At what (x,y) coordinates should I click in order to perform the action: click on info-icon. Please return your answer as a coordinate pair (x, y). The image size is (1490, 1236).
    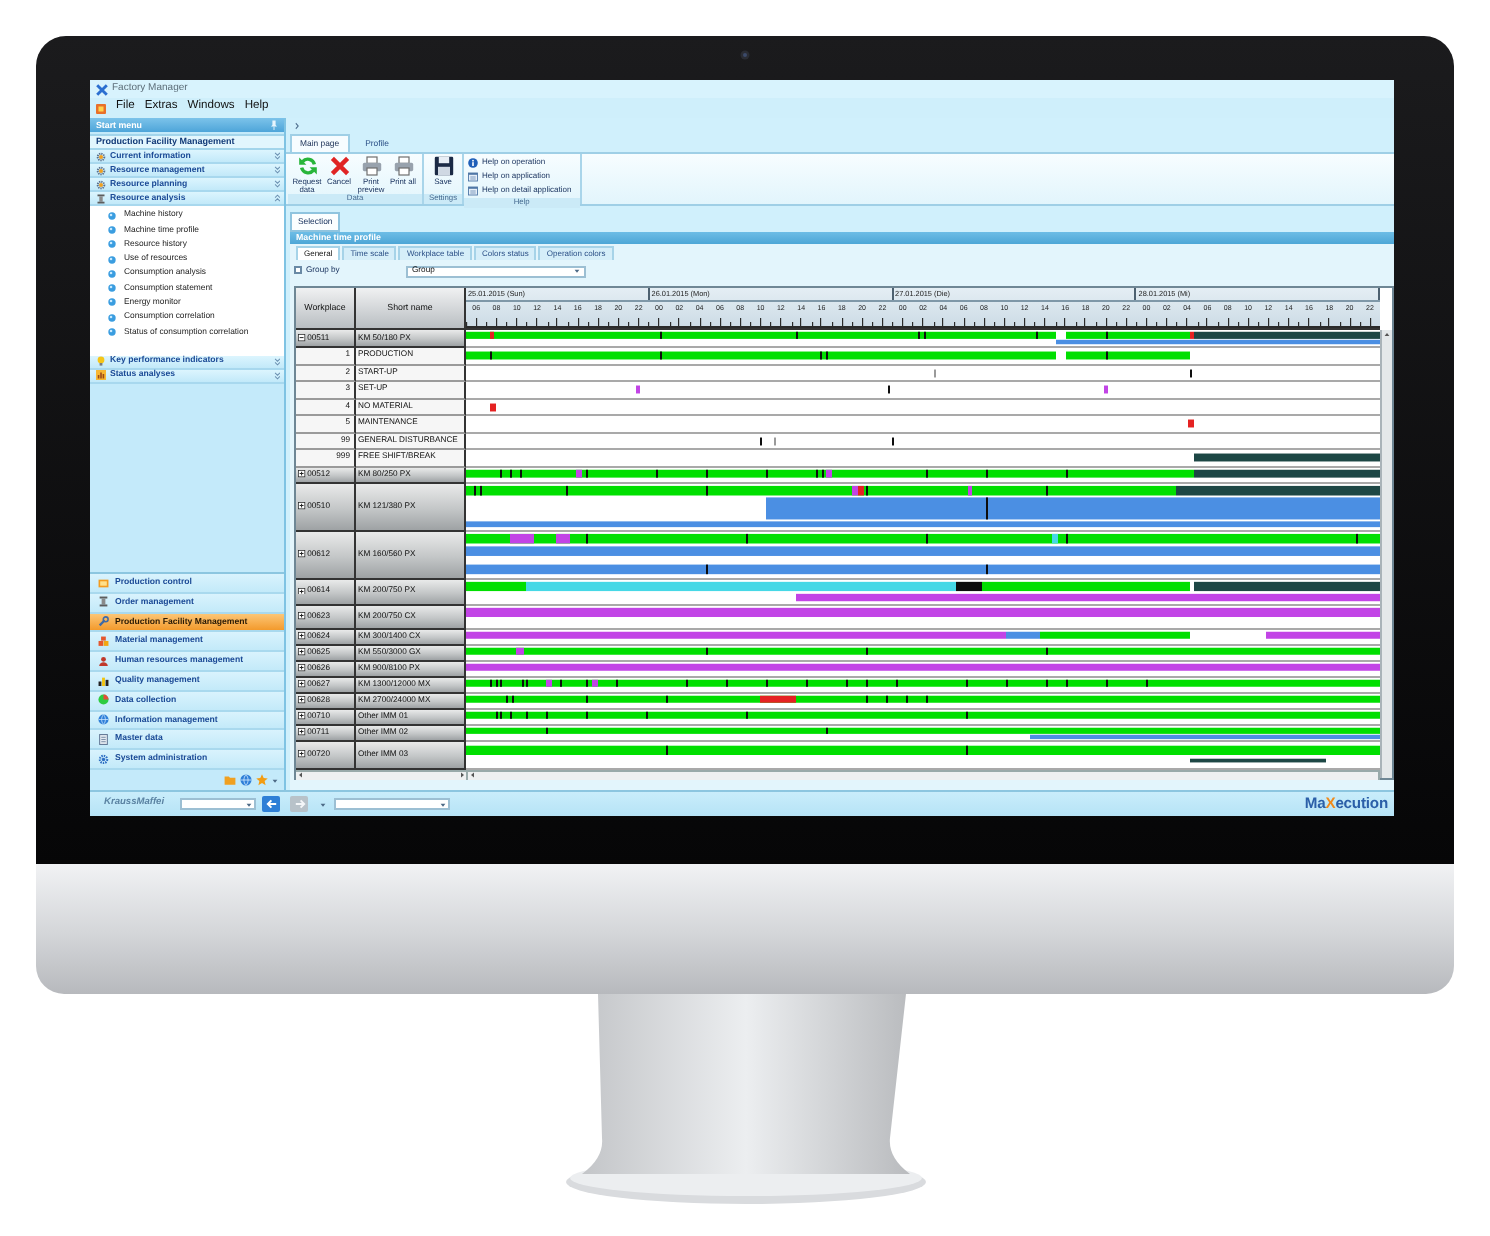
    Looking at the image, I should click on (473, 162).